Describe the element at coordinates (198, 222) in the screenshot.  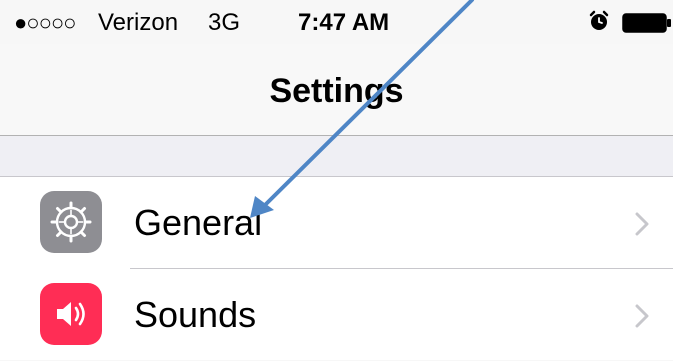
I see `settings-item-label: General` at that location.